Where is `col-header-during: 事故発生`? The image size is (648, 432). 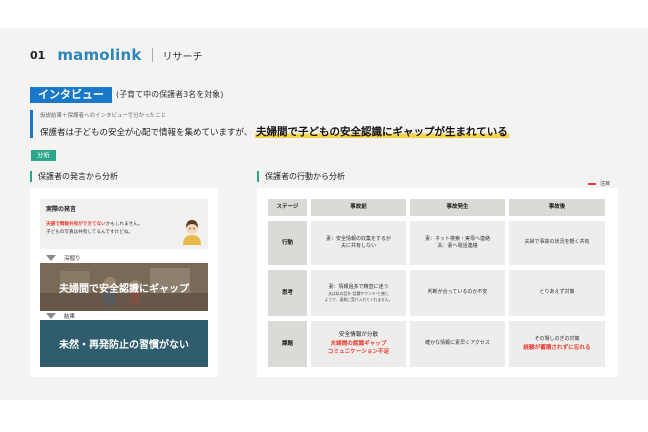
col-header-during: 事故発生 is located at coordinates (457, 207).